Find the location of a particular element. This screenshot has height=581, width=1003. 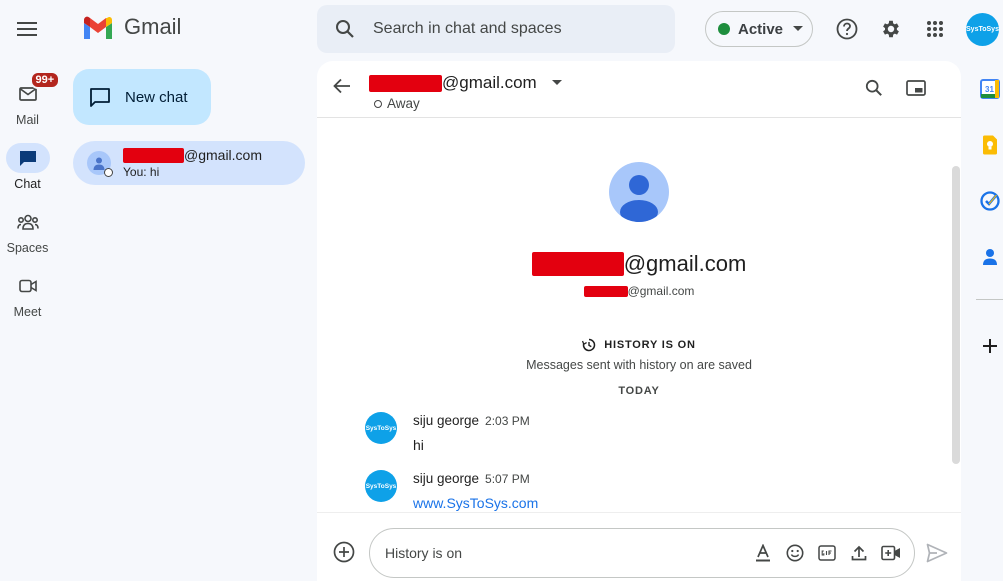

add-attachment-button is located at coordinates (344, 552).